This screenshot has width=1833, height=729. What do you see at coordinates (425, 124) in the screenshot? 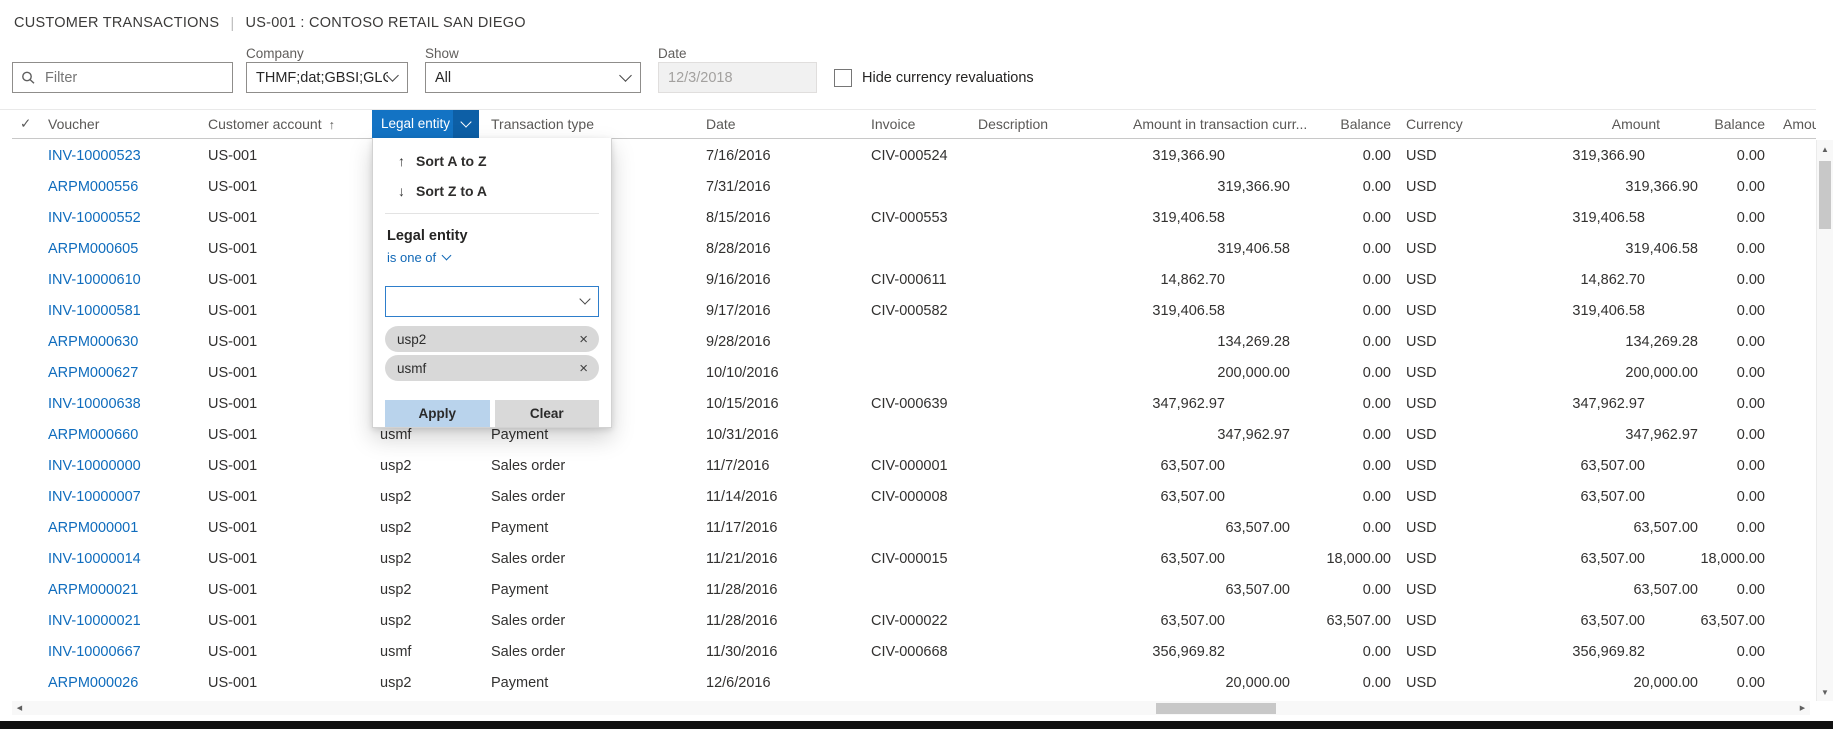
I see `legal-entity-filter-header: Legal entity` at bounding box center [425, 124].